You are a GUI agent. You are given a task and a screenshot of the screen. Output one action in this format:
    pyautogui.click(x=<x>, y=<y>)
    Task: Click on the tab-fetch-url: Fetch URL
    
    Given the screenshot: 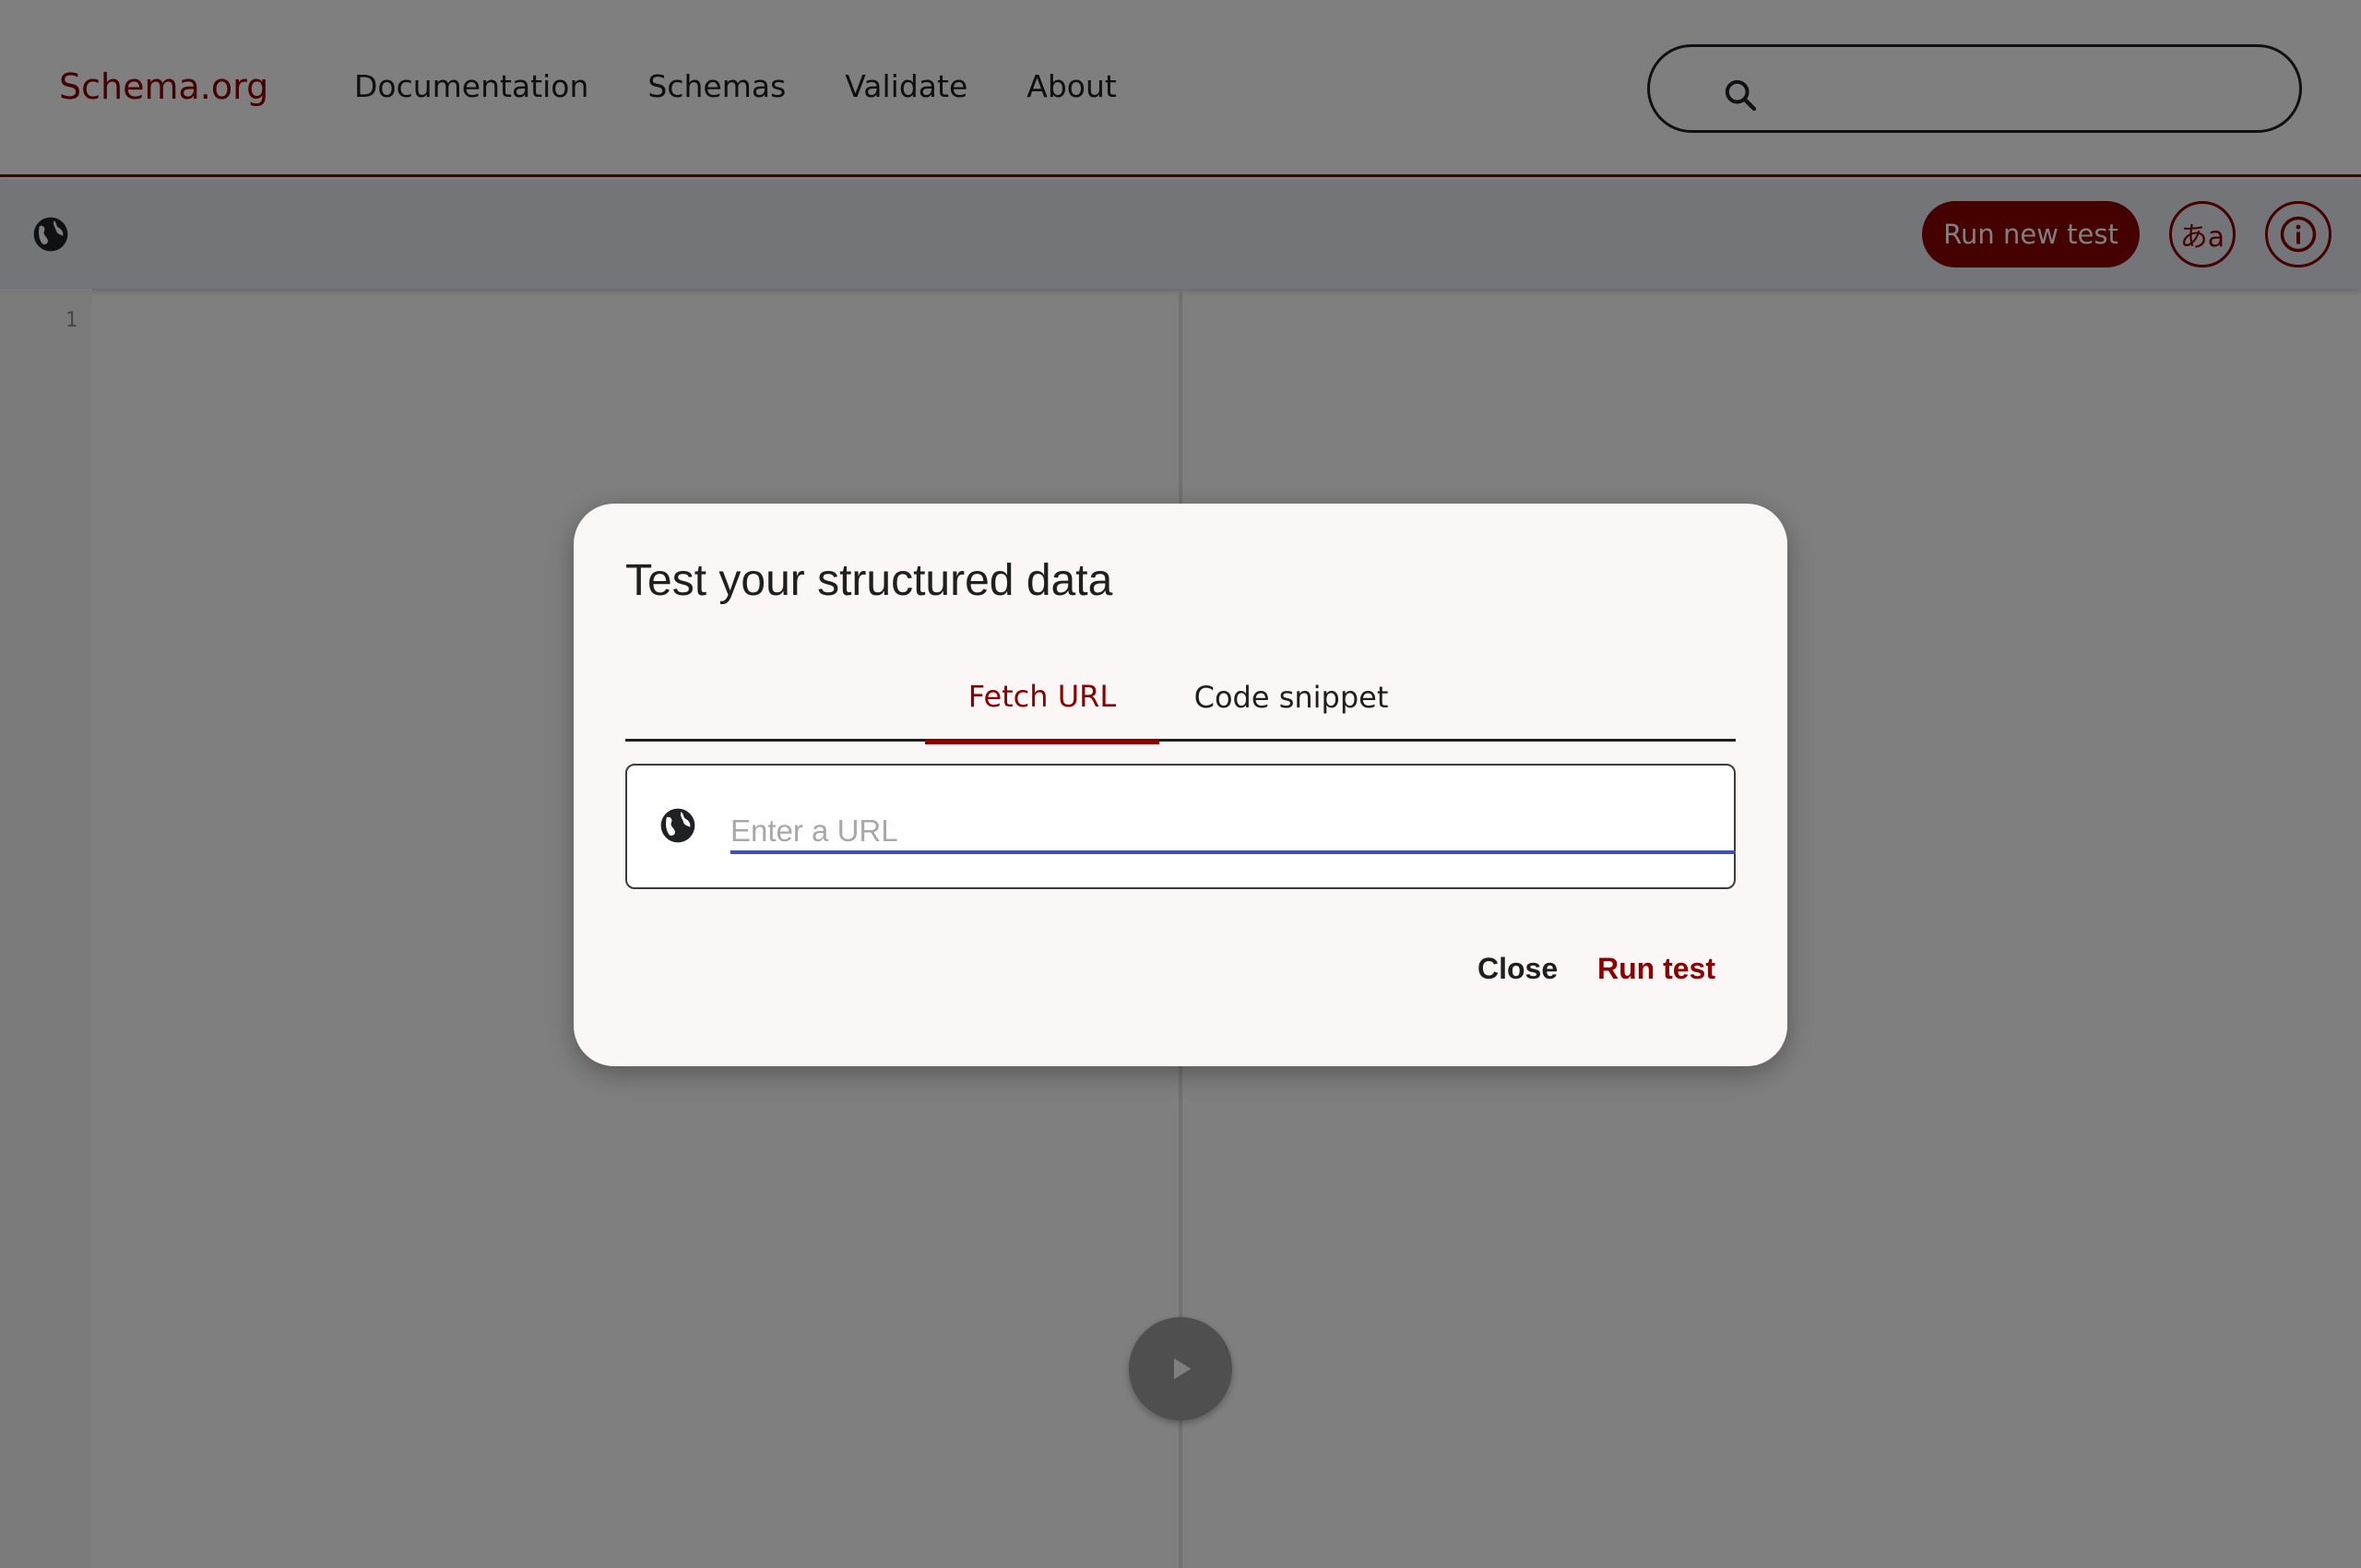 What is the action you would take?
    pyautogui.click(x=1042, y=698)
    